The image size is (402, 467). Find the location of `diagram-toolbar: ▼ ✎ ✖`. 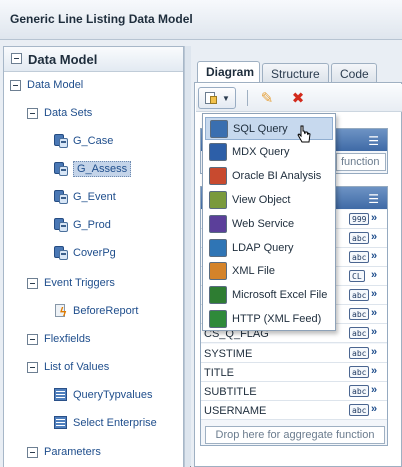

diagram-toolbar: ▼ ✎ ✖ is located at coordinates (299, 98).